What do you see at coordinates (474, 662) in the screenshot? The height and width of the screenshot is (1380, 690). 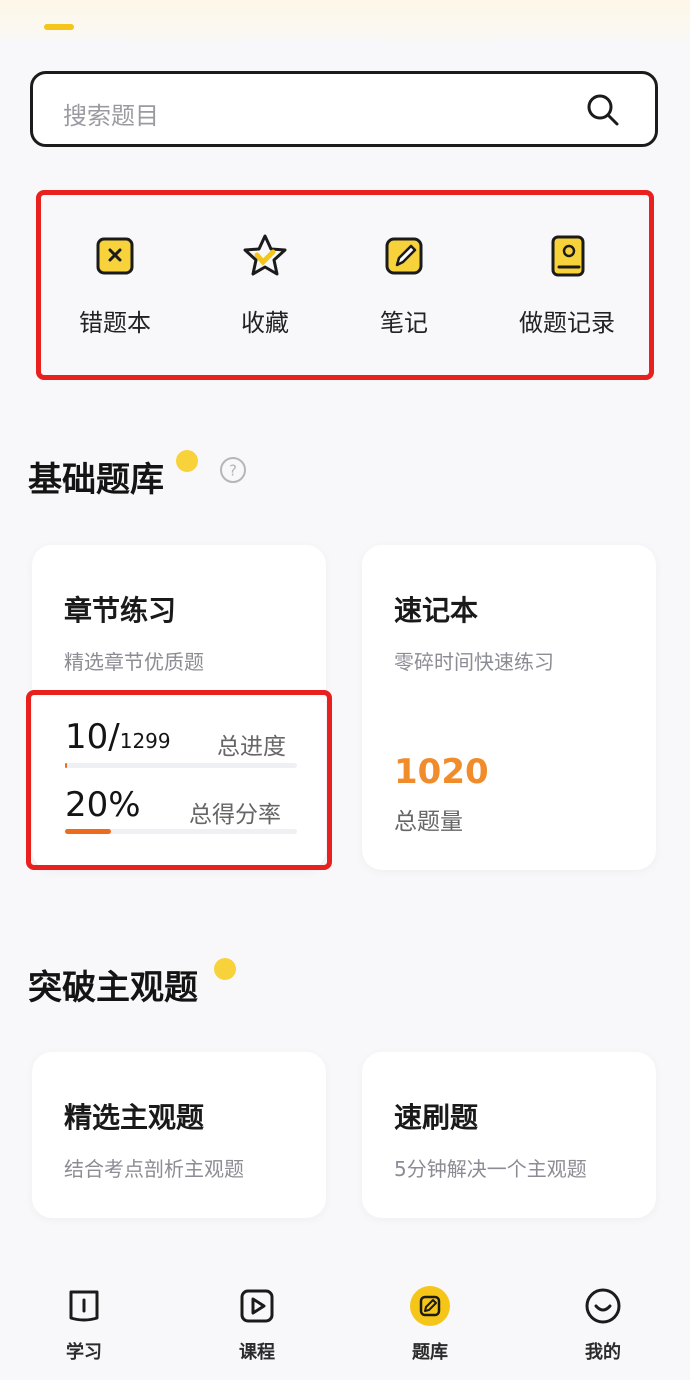 I see `card-subtitle: 零碎时间快速练习` at bounding box center [474, 662].